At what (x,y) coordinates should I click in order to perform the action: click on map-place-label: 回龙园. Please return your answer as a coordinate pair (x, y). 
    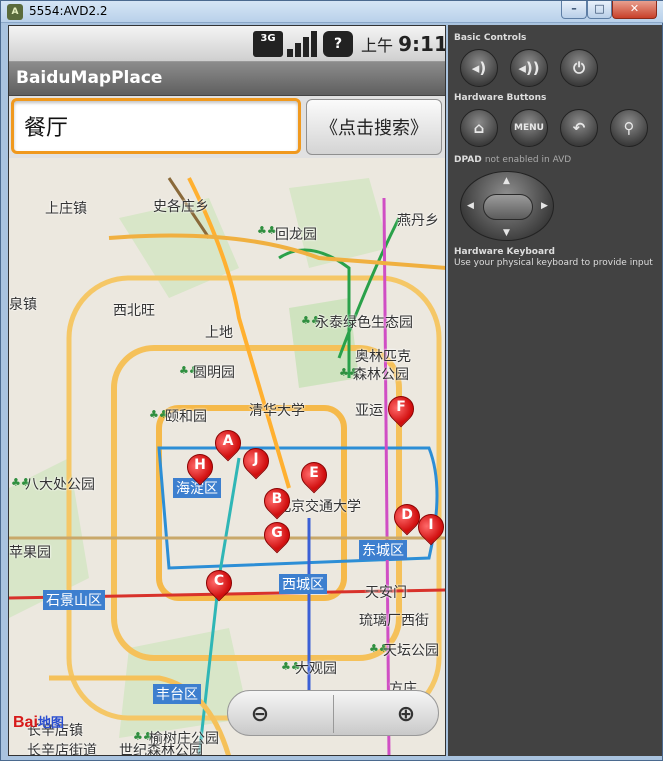
    Looking at the image, I should click on (296, 235).